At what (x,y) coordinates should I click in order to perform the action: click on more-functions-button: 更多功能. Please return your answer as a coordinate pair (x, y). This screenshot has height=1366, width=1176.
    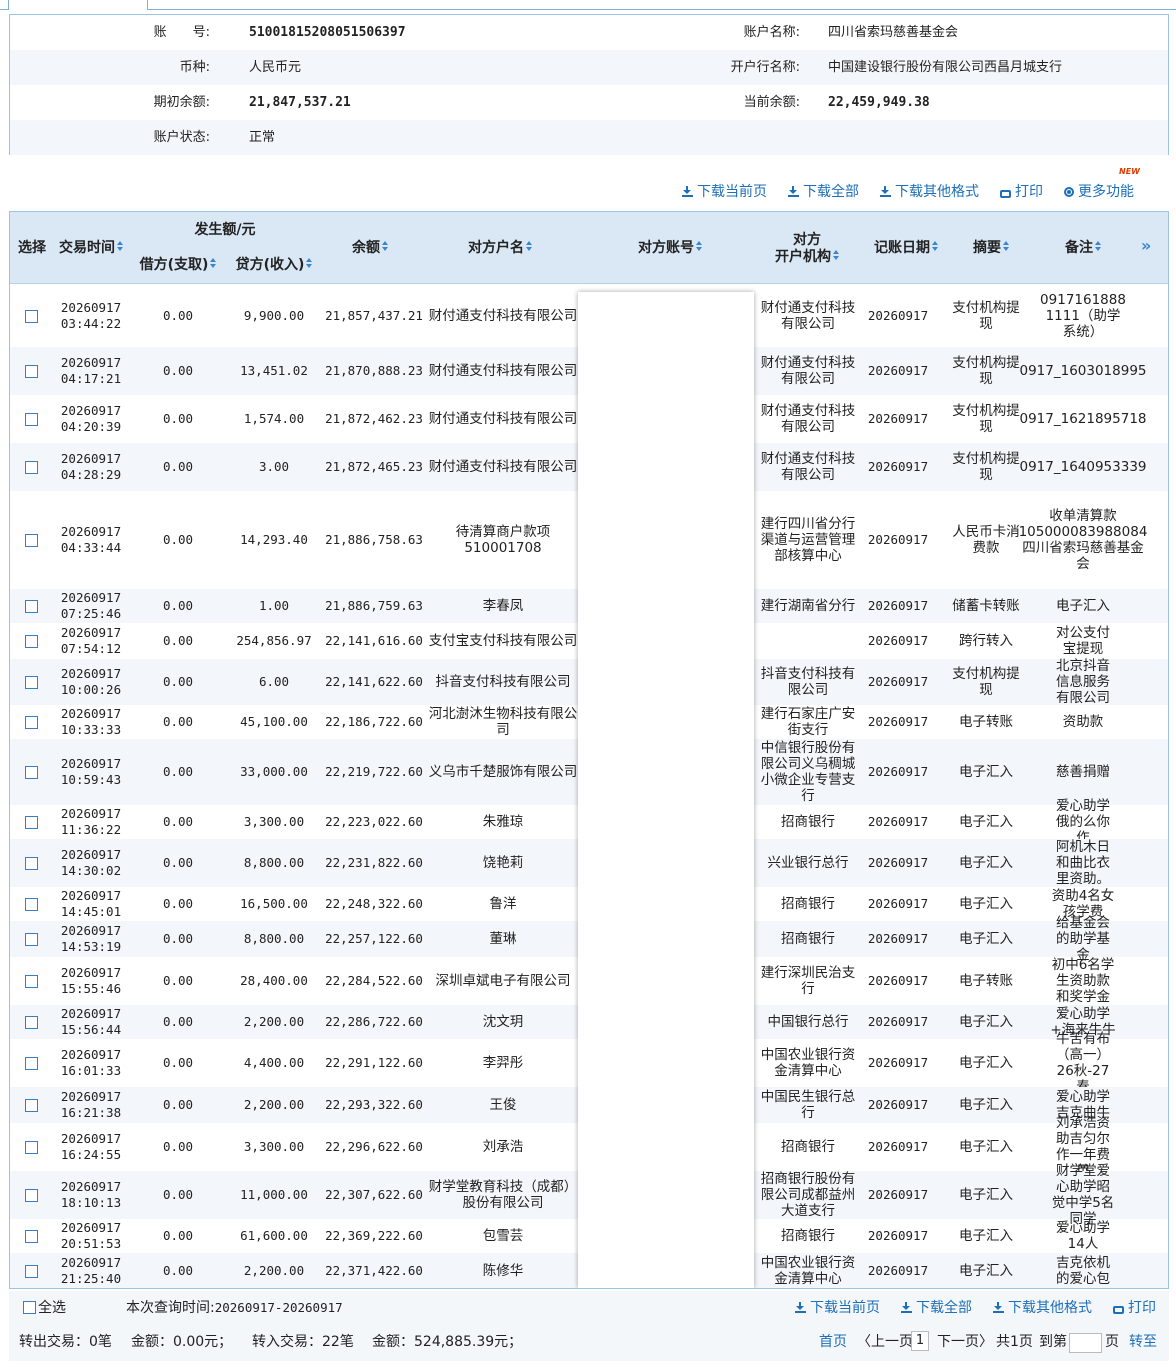
    Looking at the image, I should click on (1099, 192).